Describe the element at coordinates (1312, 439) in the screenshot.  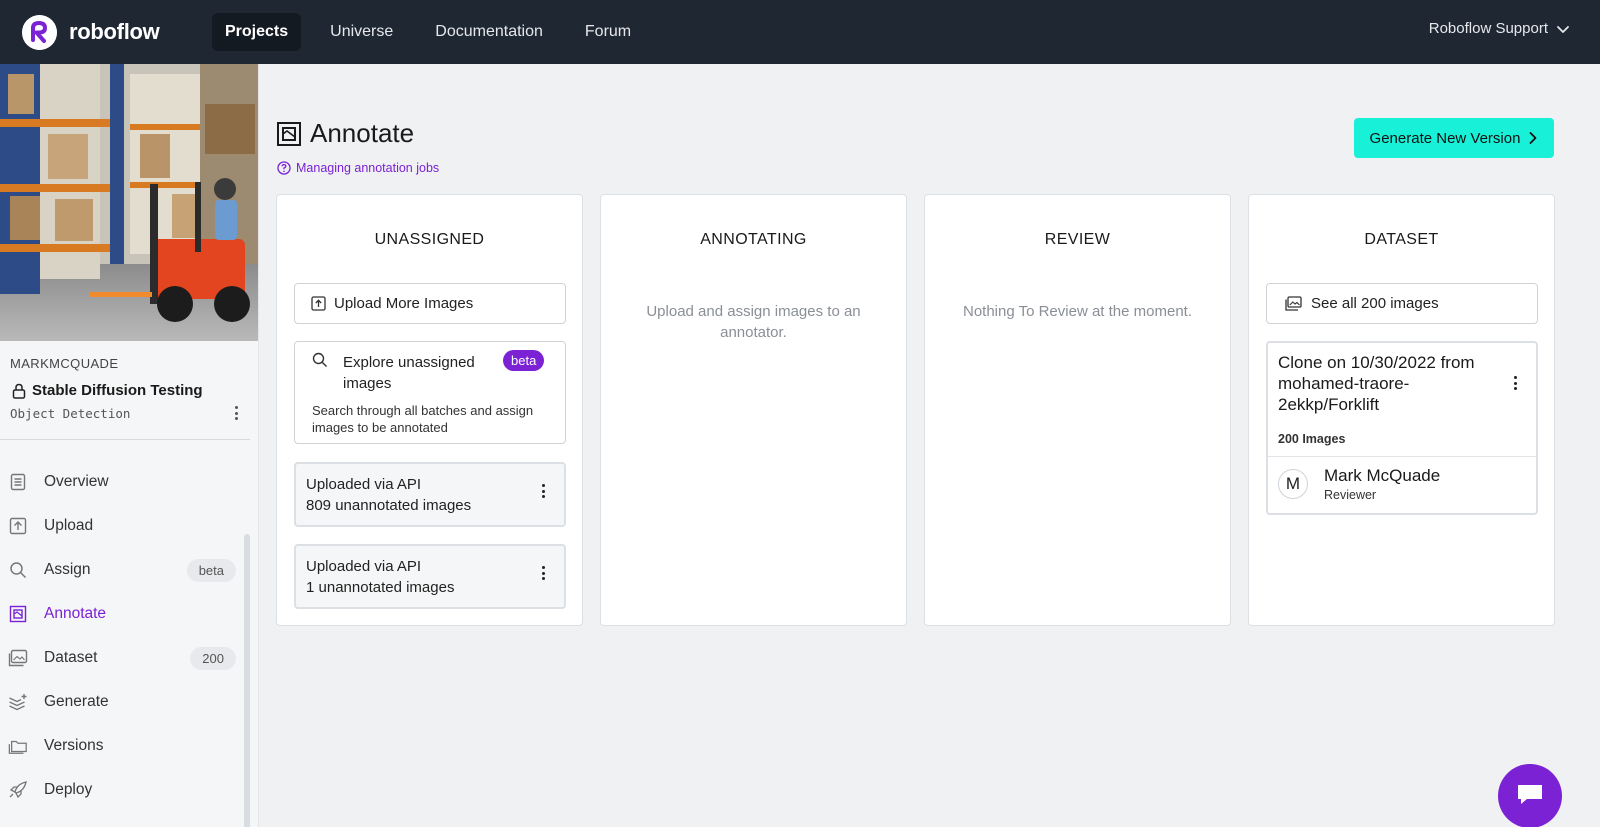
I see `version-image-count: 200 Images` at that location.